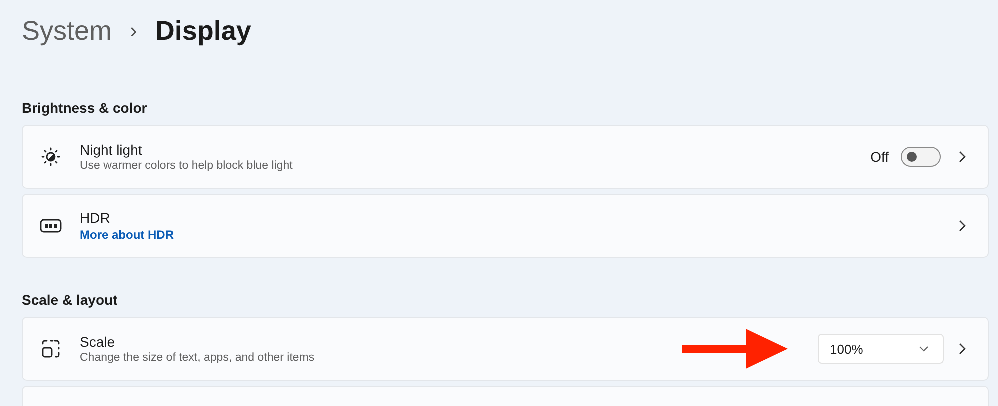 Image resolution: width=998 pixels, height=406 pixels. What do you see at coordinates (70, 300) in the screenshot?
I see `section-heading: Scale & layout` at bounding box center [70, 300].